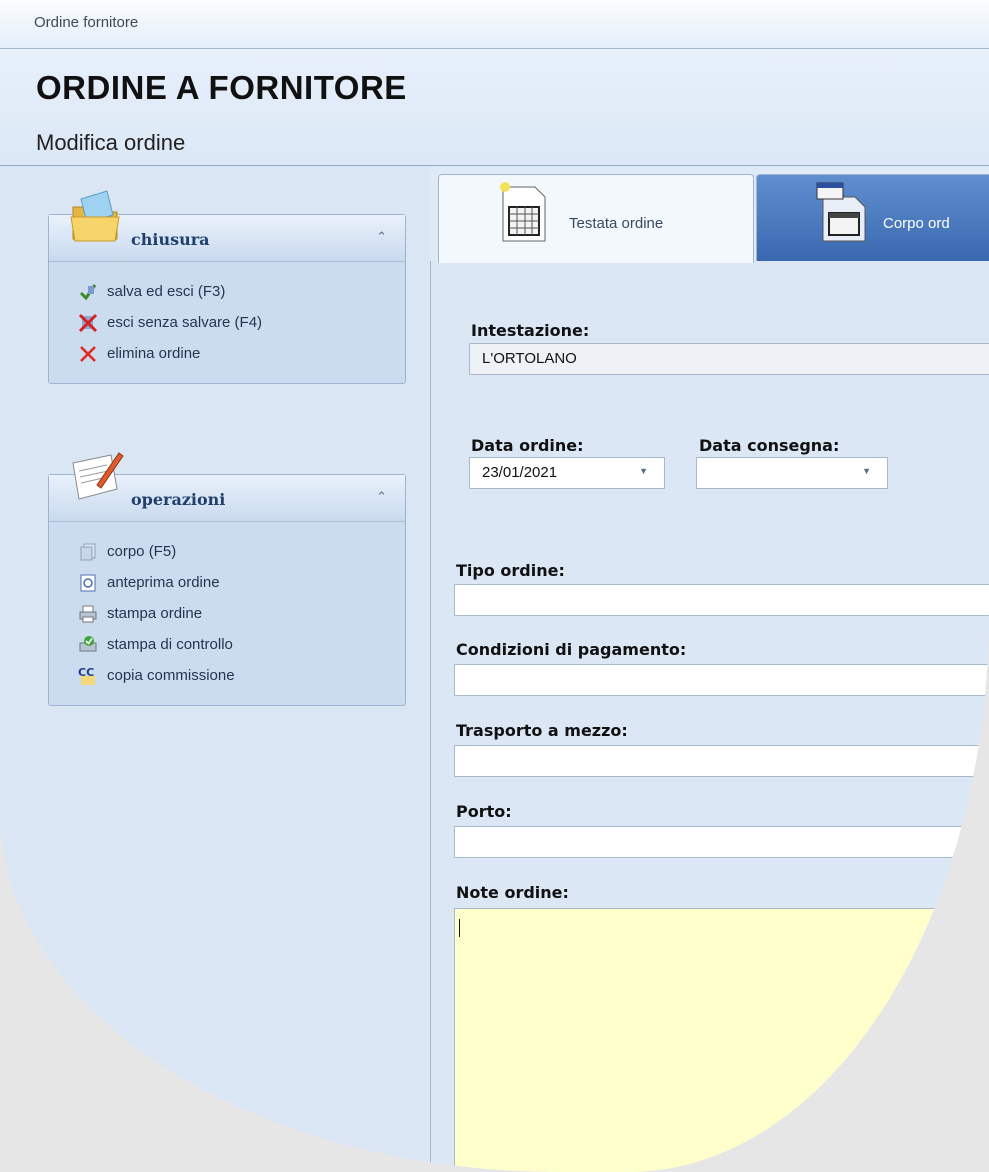 The width and height of the screenshot is (989, 1172). Describe the element at coordinates (155, 613) in the screenshot. I see `action-label: stampa ordine` at that location.